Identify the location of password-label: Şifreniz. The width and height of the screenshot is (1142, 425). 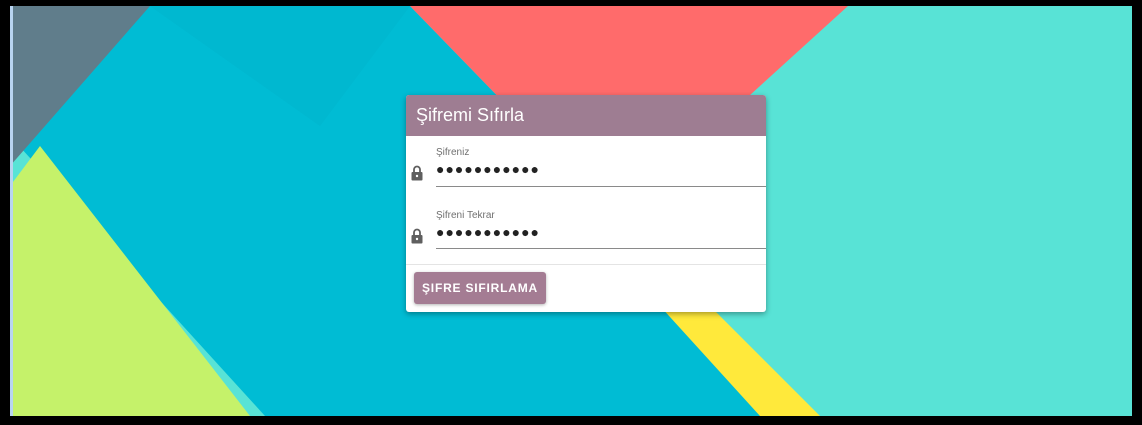
(453, 152).